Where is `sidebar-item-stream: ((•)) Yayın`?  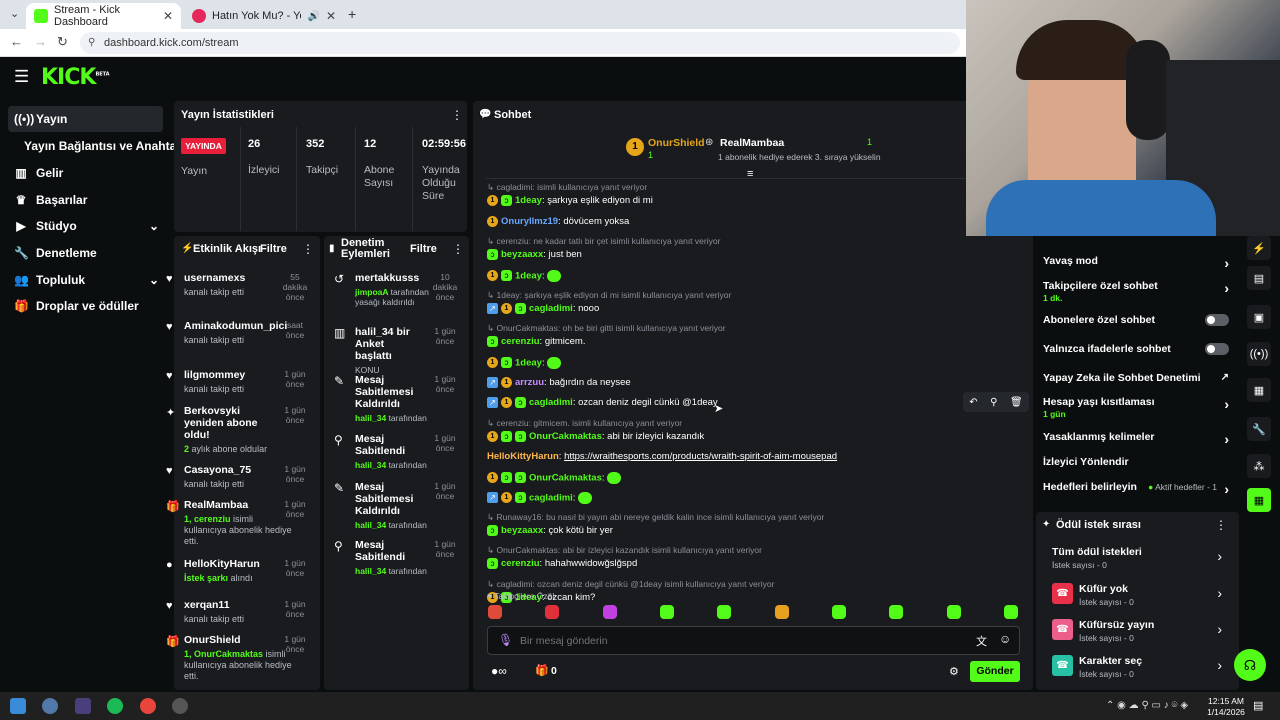
sidebar-item-stream: ((•)) Yayın is located at coordinates (85, 119).